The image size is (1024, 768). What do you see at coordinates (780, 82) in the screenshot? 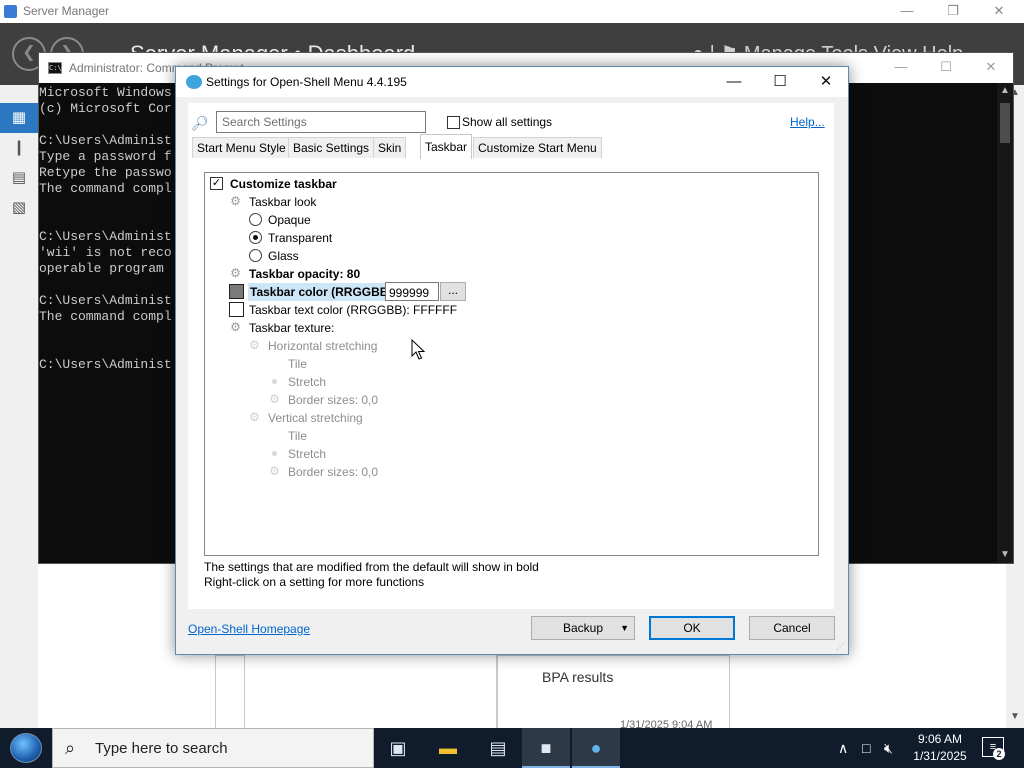
I see `dialog-maximize-icon: ☐` at bounding box center [780, 82].